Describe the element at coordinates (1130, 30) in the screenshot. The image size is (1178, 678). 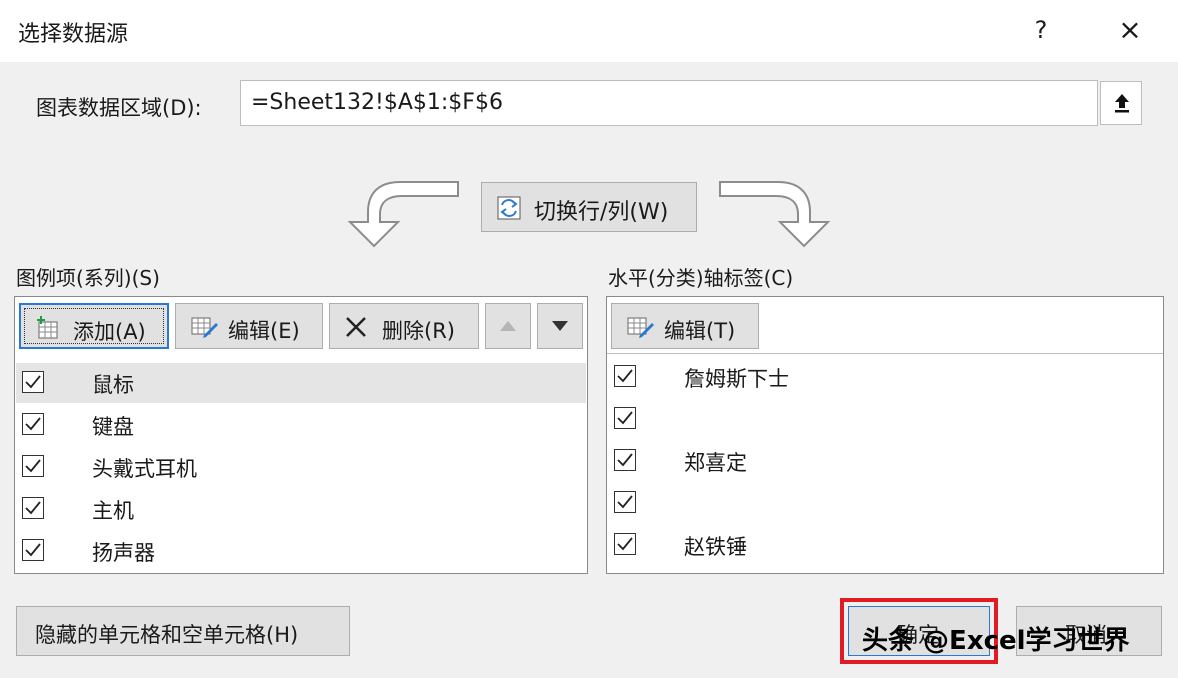
I see `close-button: ×` at that location.